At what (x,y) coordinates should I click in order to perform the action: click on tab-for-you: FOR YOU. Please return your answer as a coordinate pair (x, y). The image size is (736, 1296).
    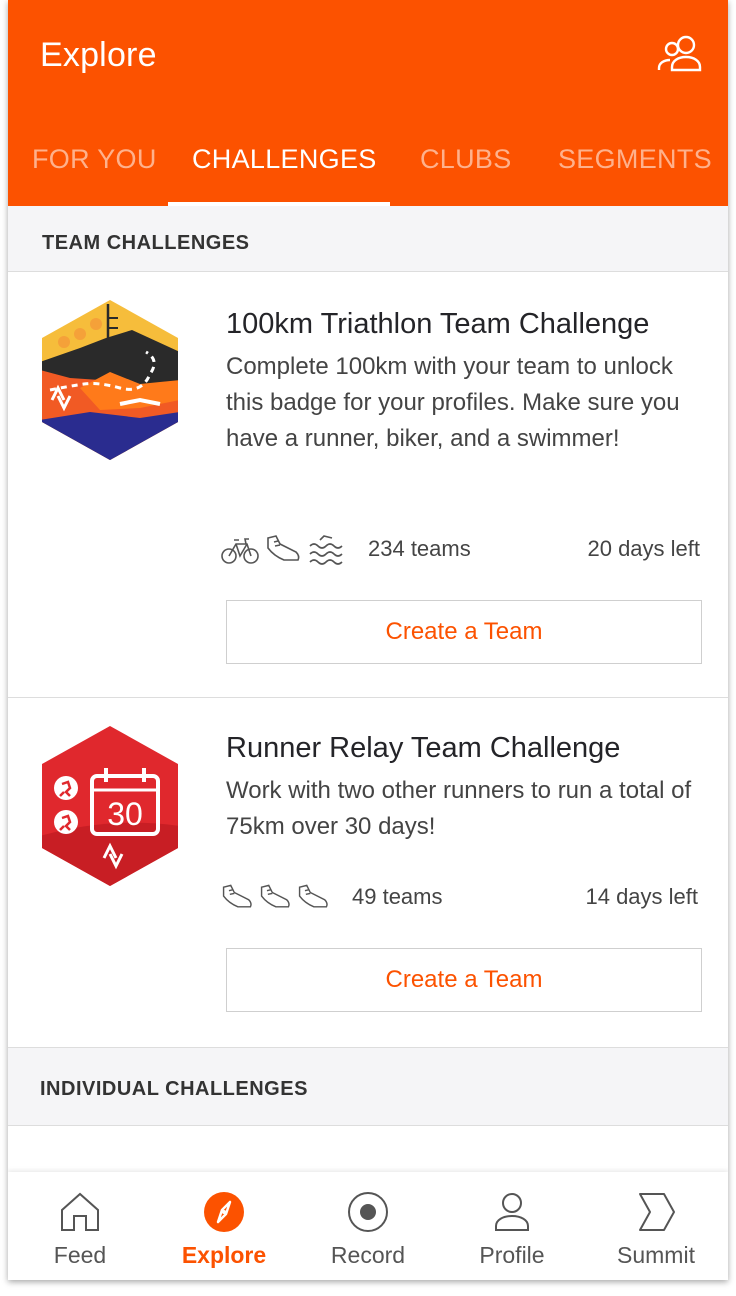
    Looking at the image, I should click on (94, 159).